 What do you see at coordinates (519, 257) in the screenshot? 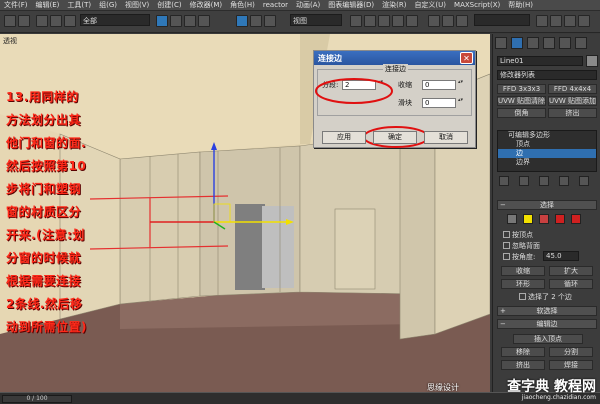
I see `by-angle-checkbox: 按角度:` at bounding box center [519, 257].